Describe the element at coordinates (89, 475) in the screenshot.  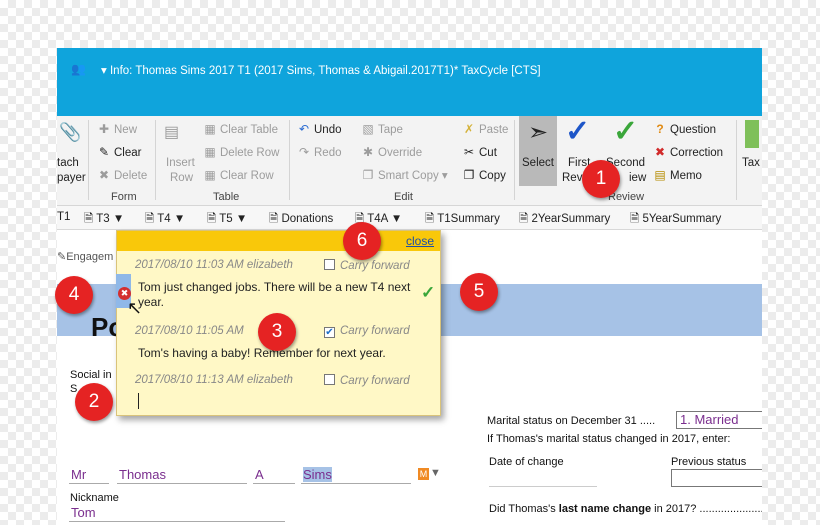
I see `title-field: Mr` at that location.